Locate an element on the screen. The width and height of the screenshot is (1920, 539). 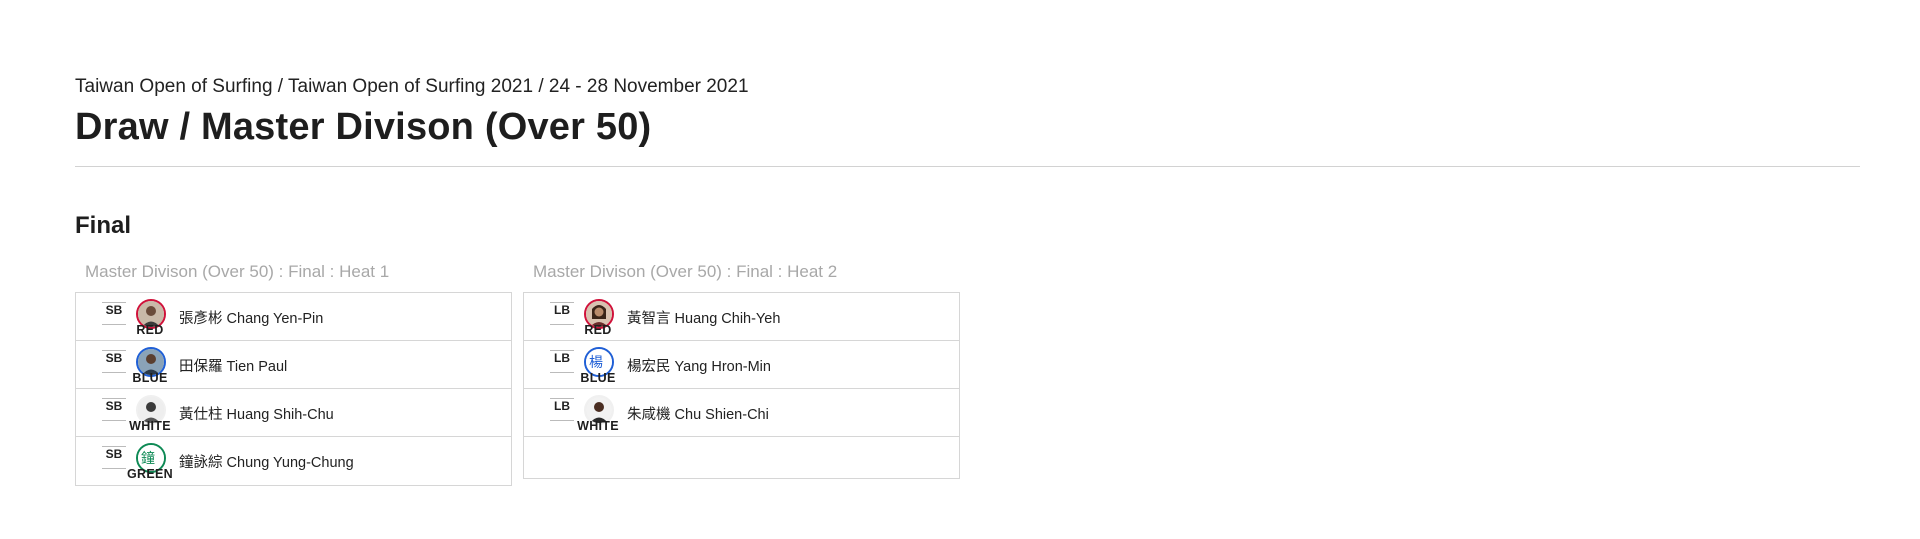
avatar-initial: 楊 is located at coordinates (596, 362).